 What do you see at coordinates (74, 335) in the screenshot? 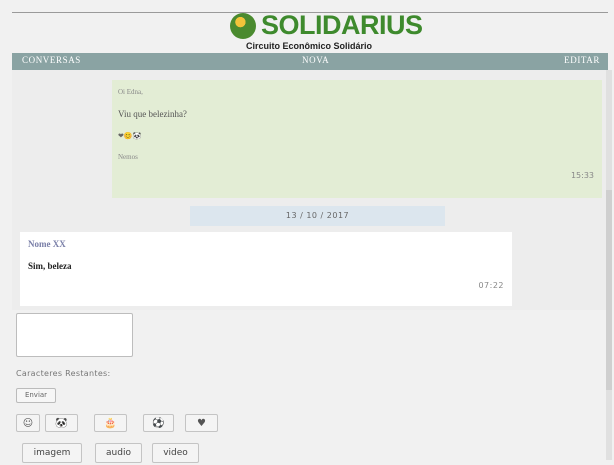
I see `message-input` at bounding box center [74, 335].